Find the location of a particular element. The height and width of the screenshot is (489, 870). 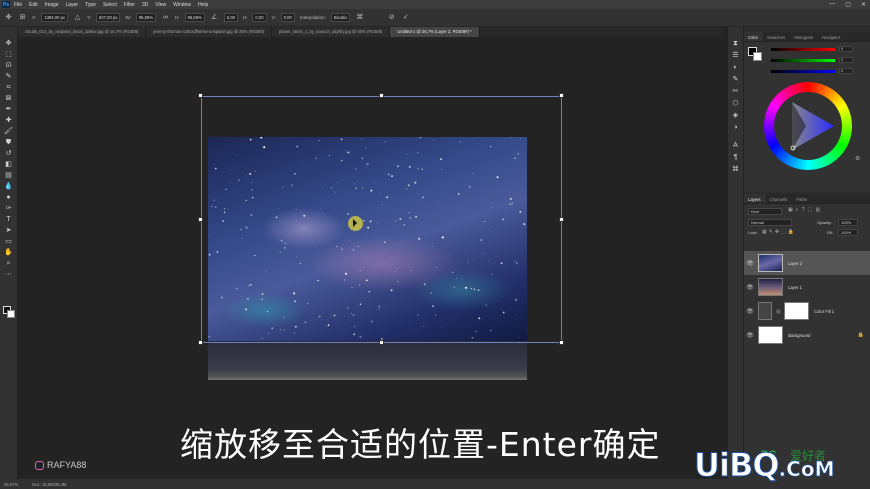

tab-histogram: Histogram is located at coordinates (804, 36).